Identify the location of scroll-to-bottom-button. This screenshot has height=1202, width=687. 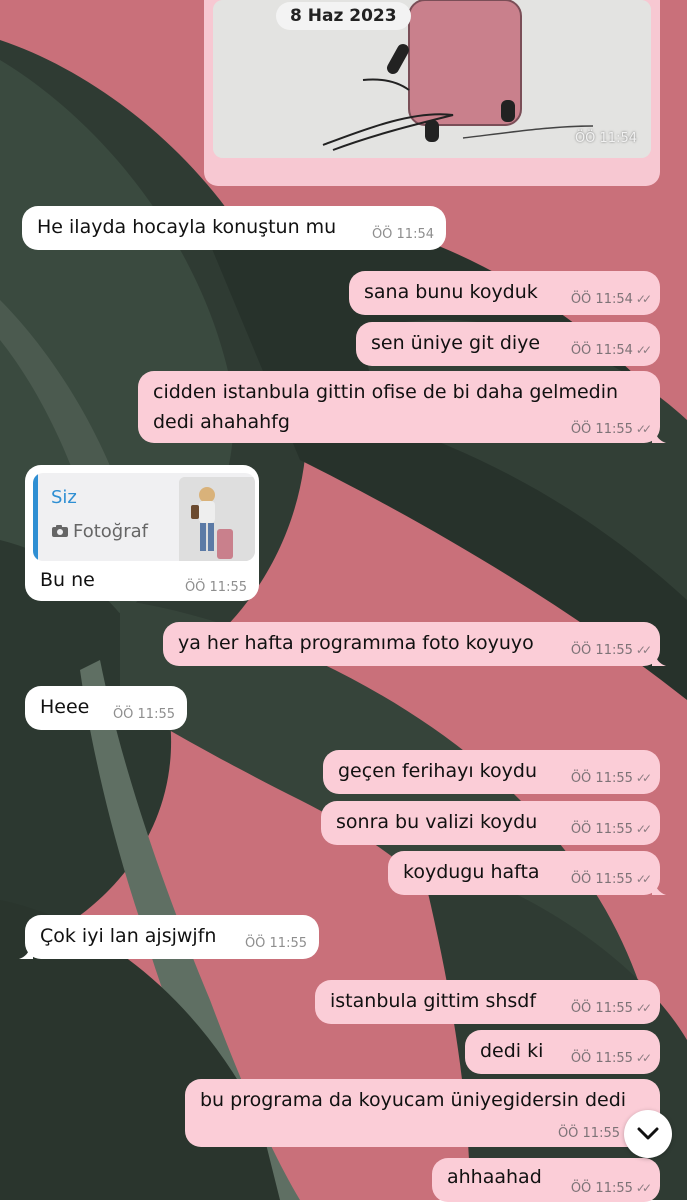
(648, 1134).